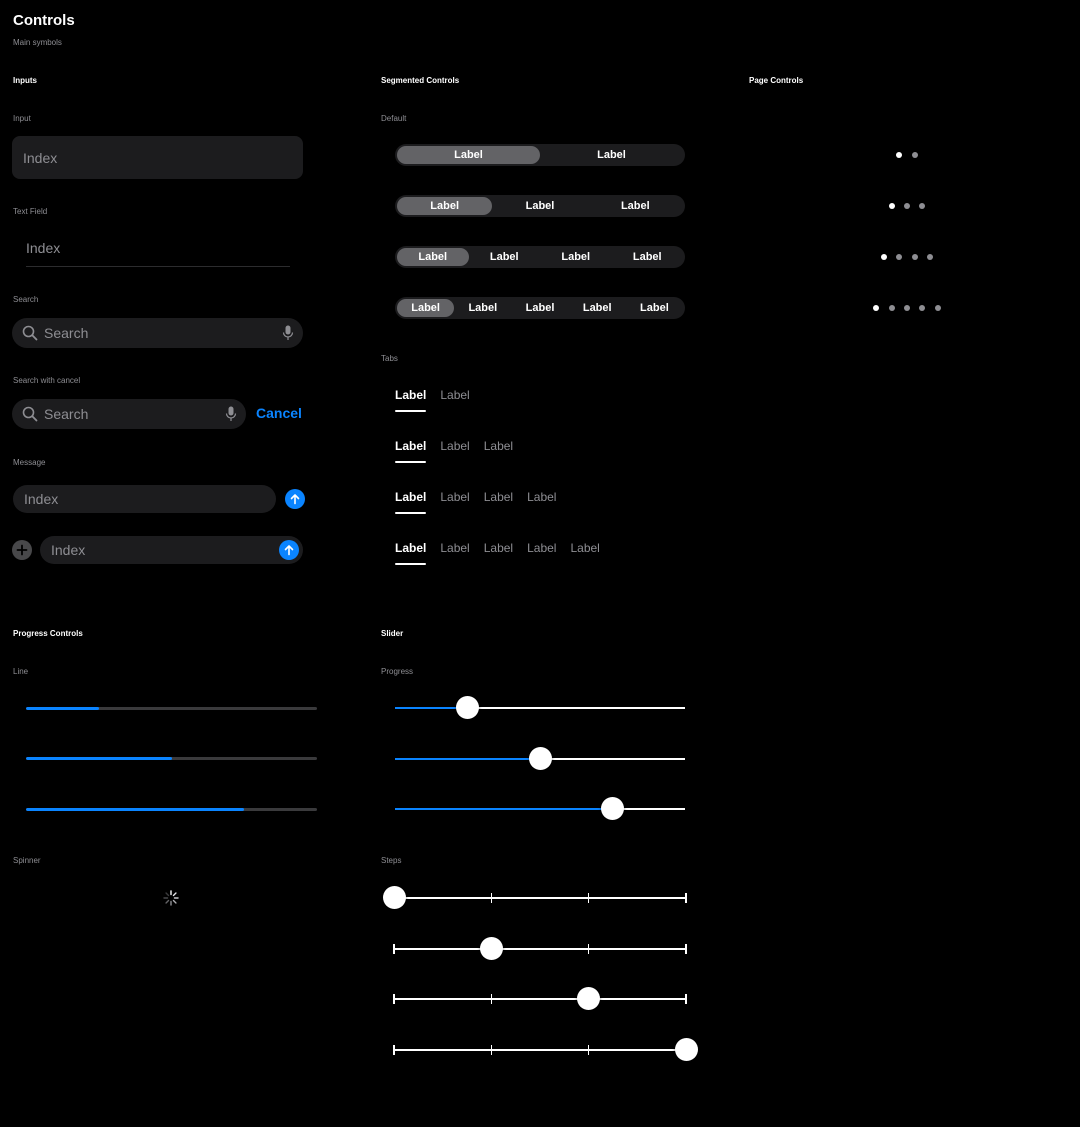 The width and height of the screenshot is (1080, 1127). Describe the element at coordinates (21, 671) in the screenshot. I see `progress-line-label: Line` at that location.